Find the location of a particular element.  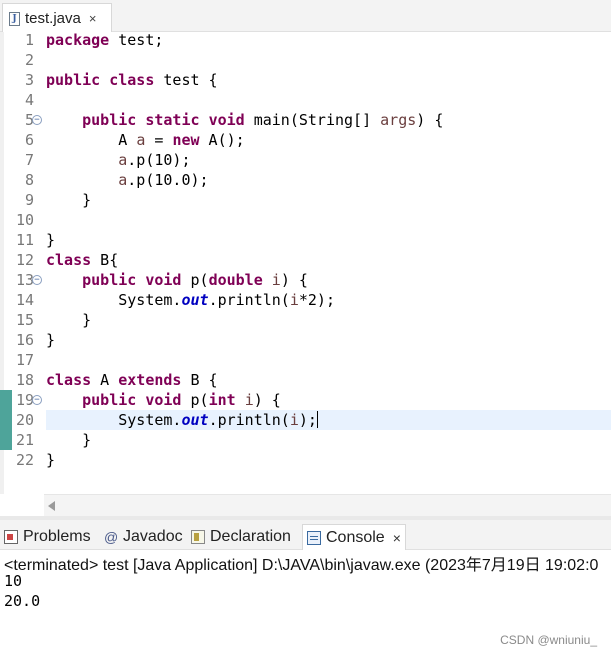

line-number: 13 is located at coordinates (24, 280).